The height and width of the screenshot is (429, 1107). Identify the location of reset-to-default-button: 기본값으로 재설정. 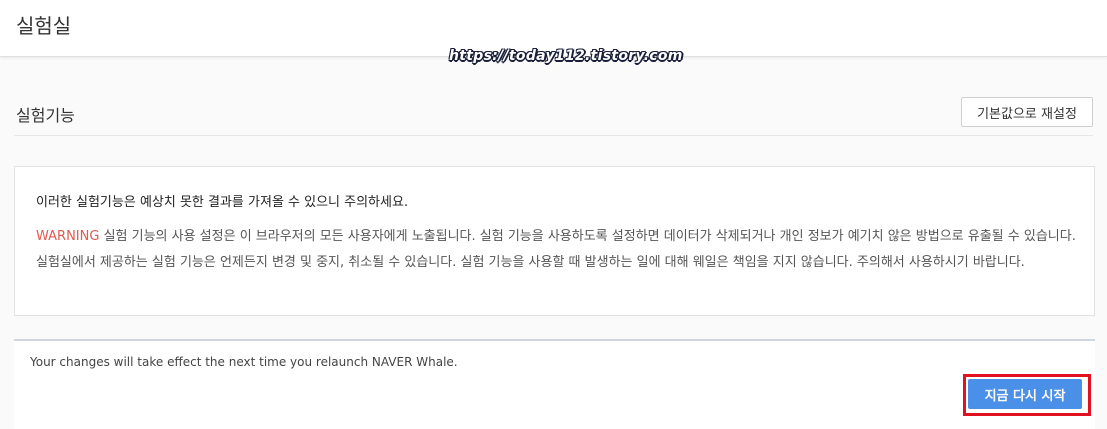
(1027, 112).